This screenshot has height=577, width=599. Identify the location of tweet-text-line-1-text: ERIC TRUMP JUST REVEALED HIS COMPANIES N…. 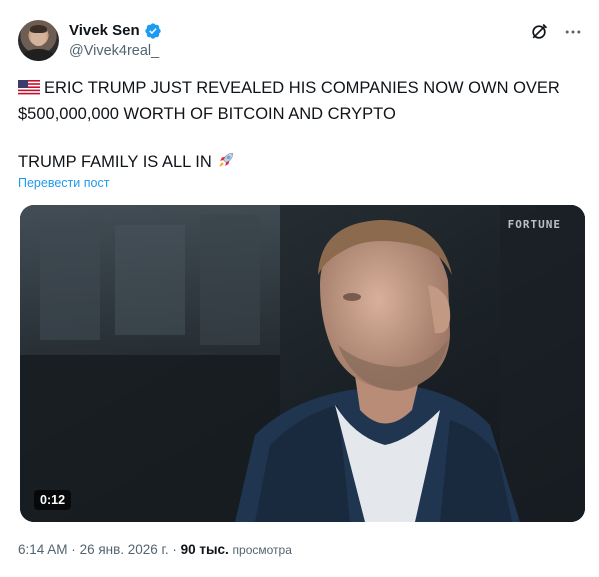
(302, 88).